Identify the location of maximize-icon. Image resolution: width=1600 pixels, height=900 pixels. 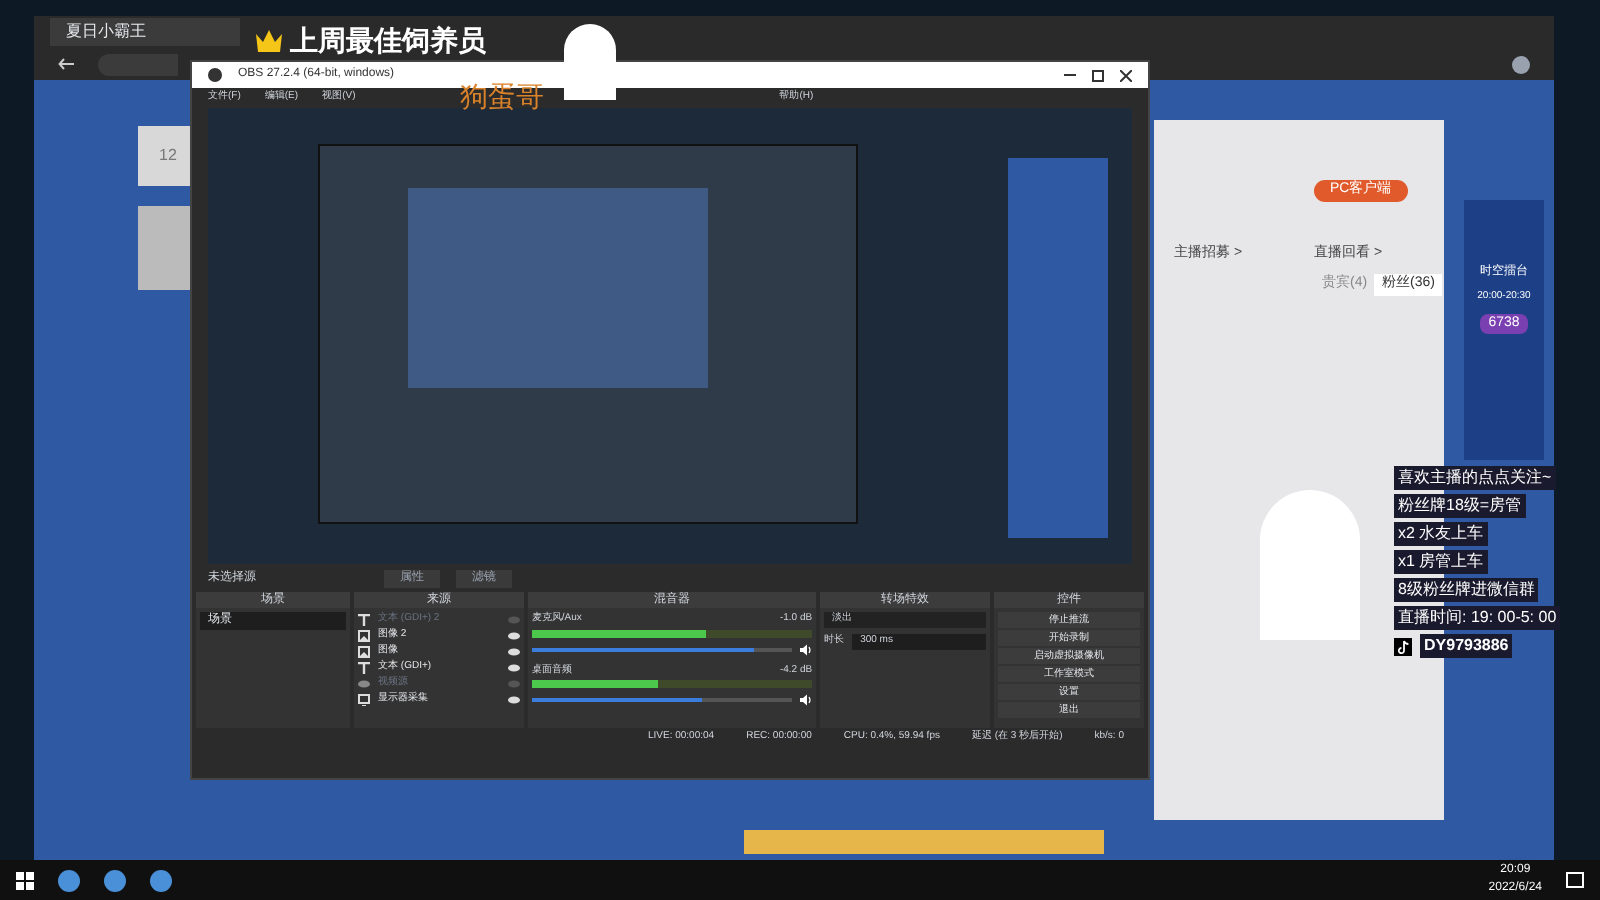
(1098, 75).